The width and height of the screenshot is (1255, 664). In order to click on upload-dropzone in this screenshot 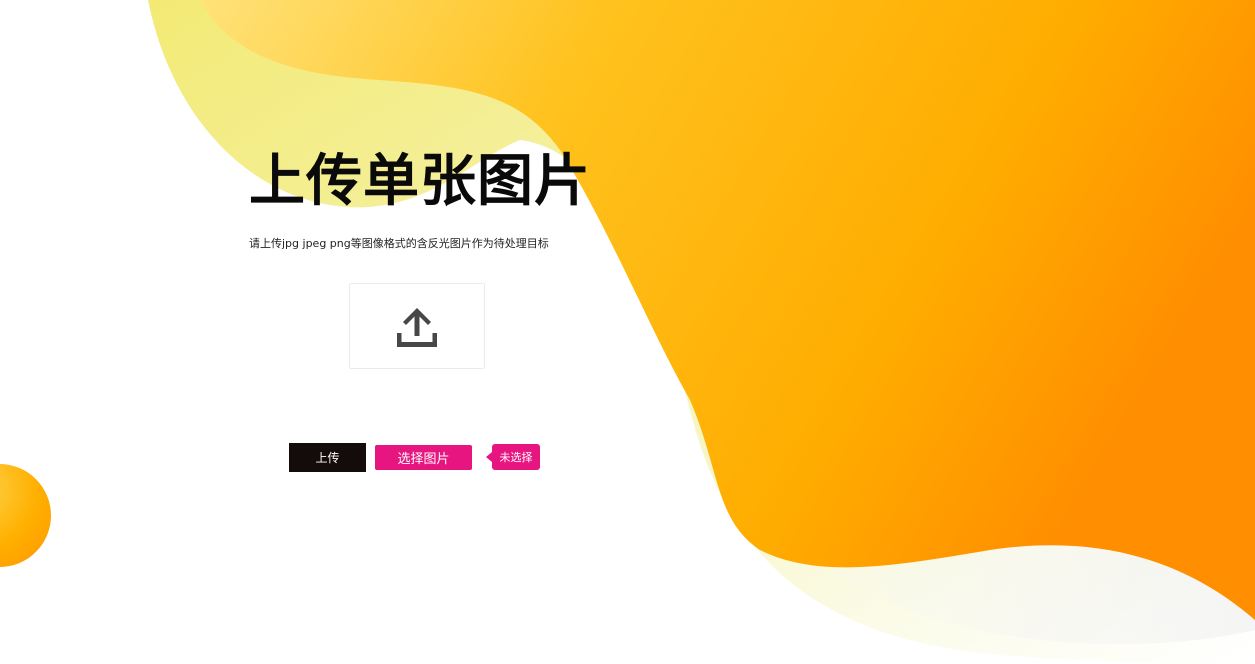, I will do `click(417, 326)`.